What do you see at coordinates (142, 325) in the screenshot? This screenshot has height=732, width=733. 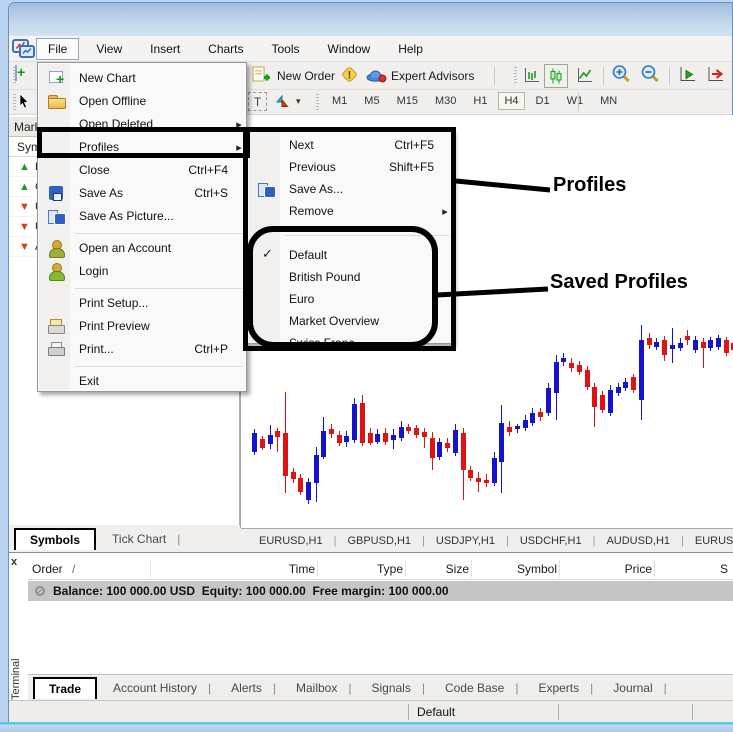 I see `file-menu-item: Print Preview` at bounding box center [142, 325].